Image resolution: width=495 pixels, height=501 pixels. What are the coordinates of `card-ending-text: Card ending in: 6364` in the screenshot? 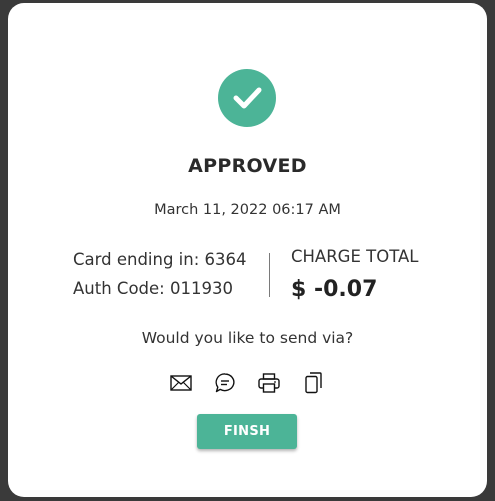 It's located at (160, 259).